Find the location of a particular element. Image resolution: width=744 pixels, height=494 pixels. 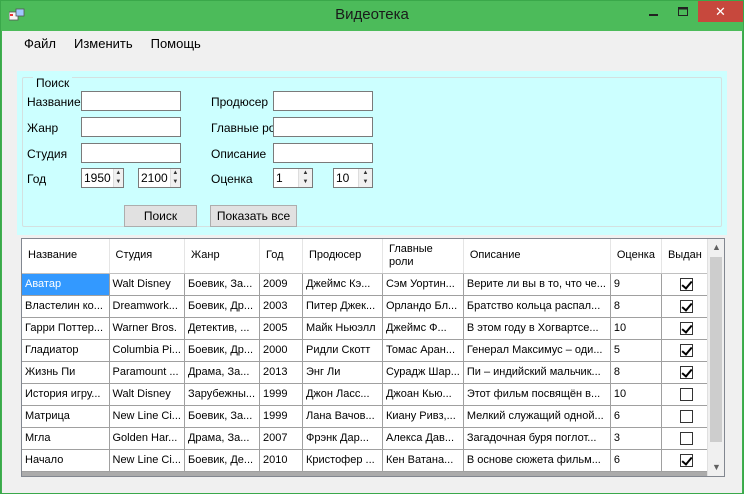

menu-help: Помощь is located at coordinates (176, 44).